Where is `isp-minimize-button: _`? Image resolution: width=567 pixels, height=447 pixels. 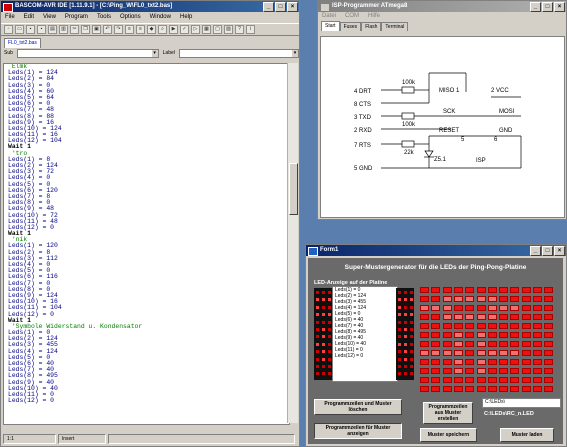 isp-minimize-button: _ is located at coordinates (535, 7).